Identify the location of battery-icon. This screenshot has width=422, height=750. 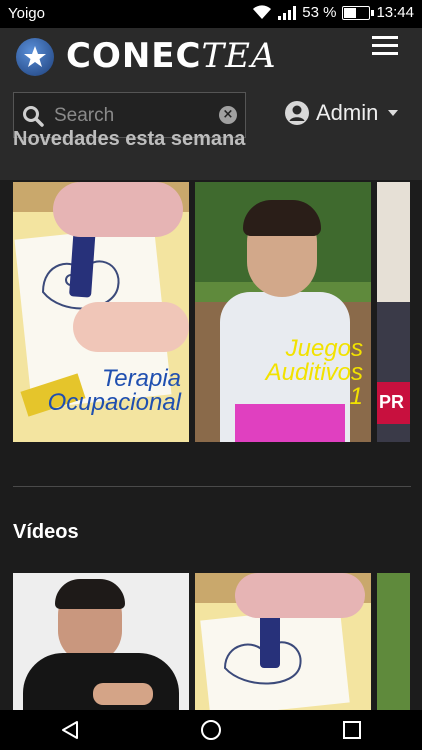
(358, 12).